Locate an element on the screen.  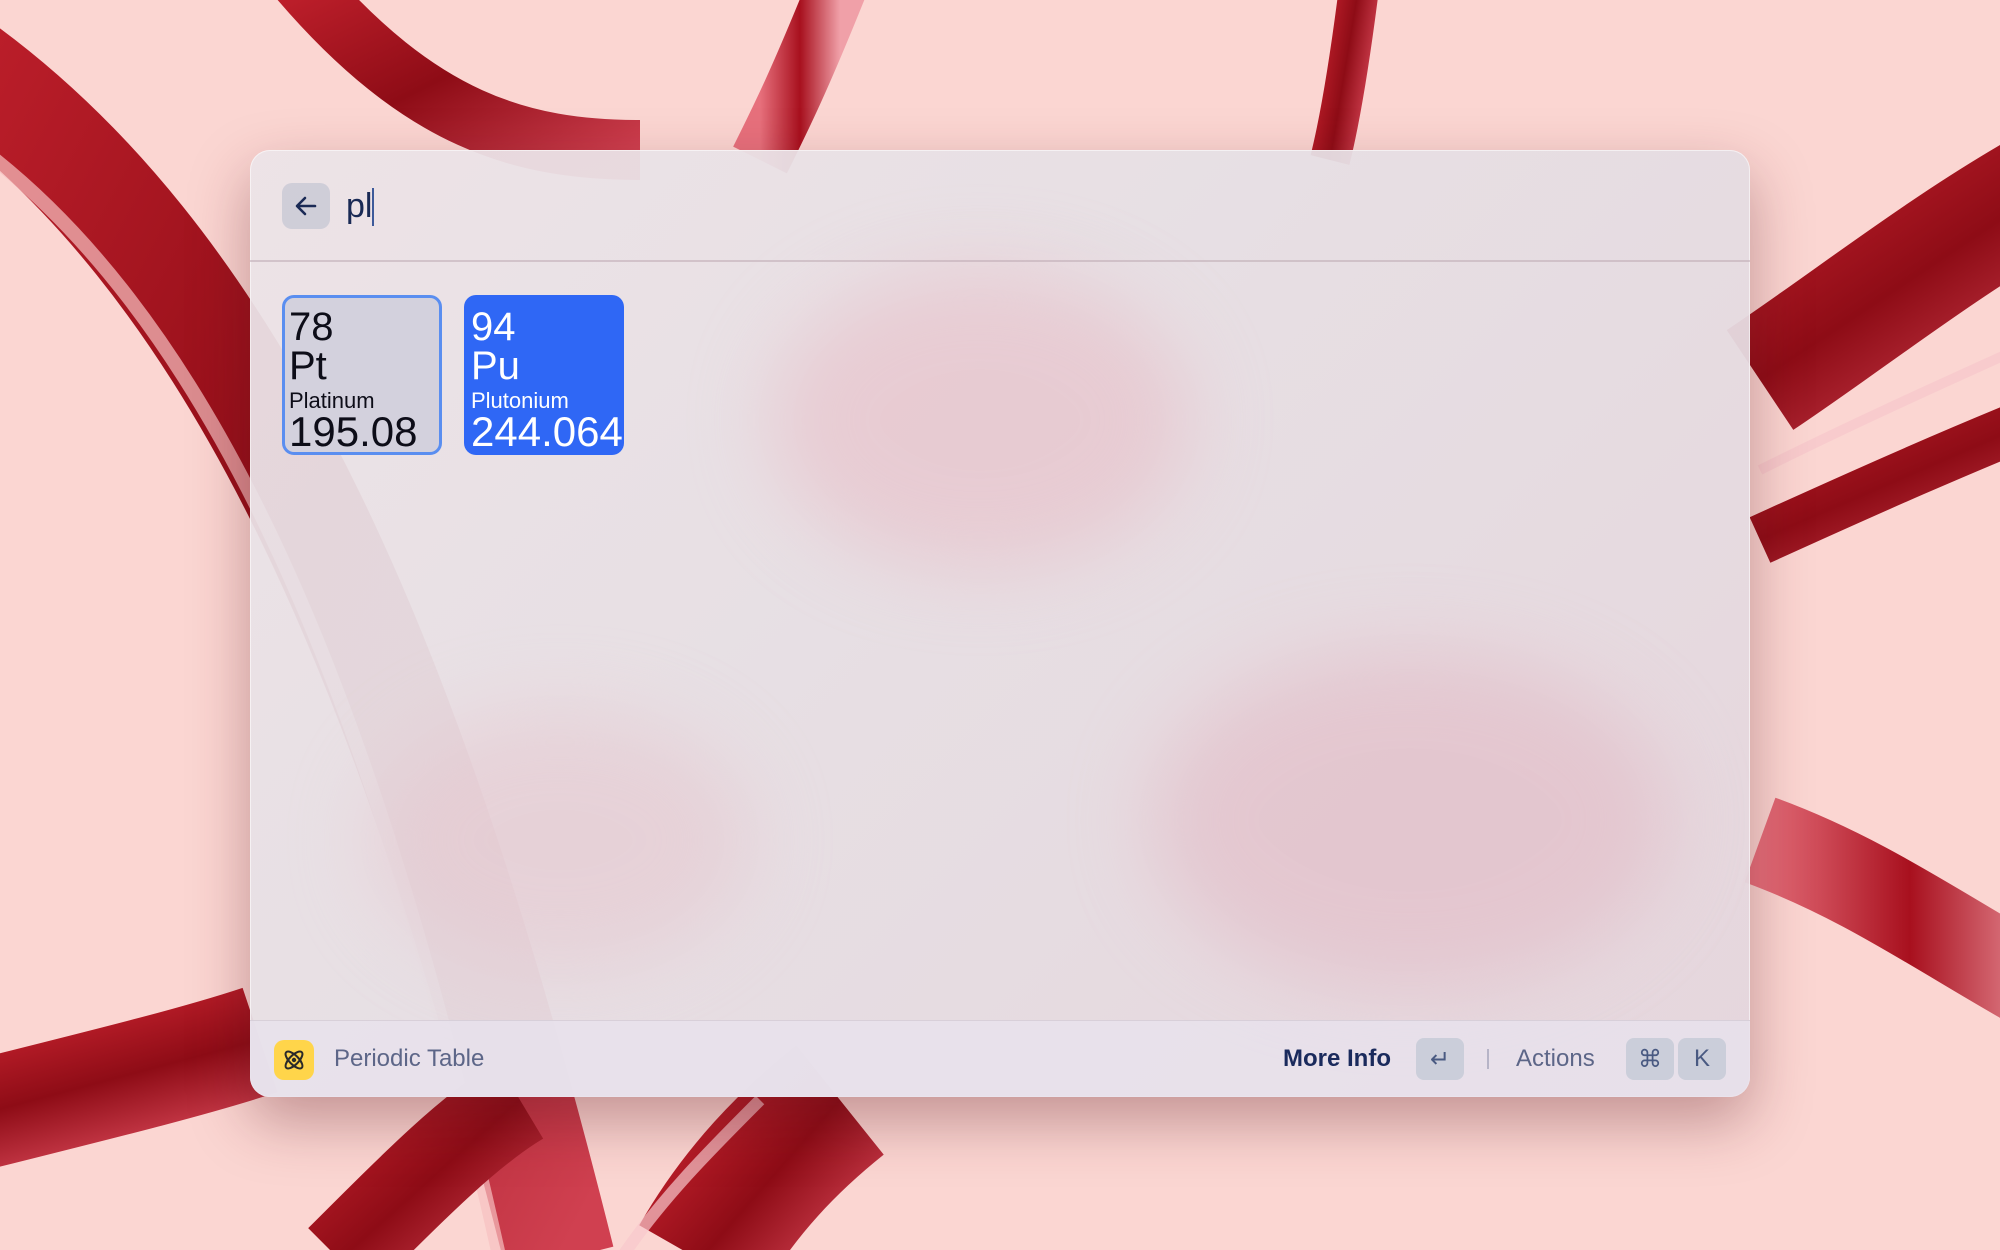
element-symbol: Pt is located at coordinates (308, 366).